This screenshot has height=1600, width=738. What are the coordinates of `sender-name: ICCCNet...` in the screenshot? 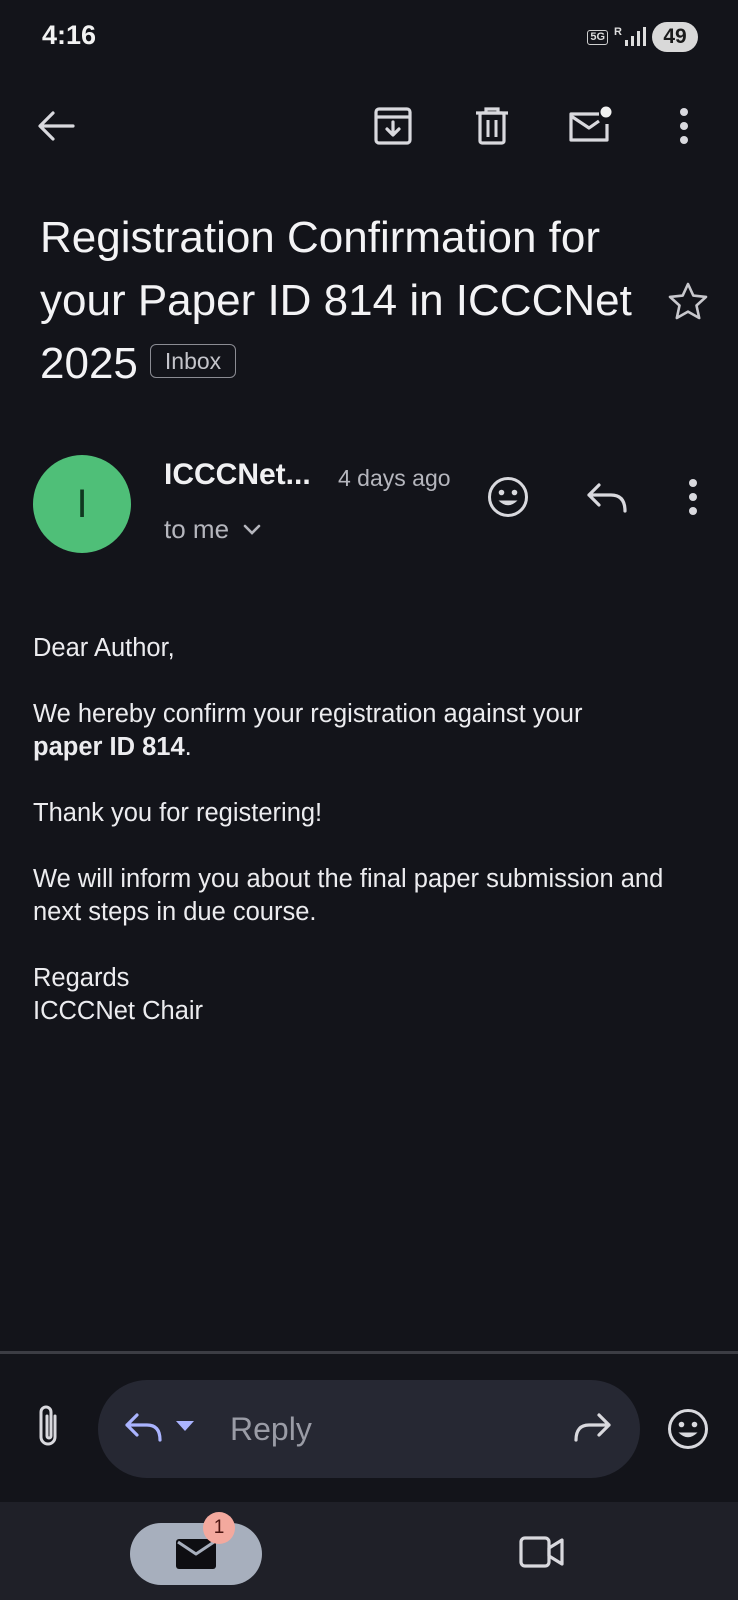 It's located at (237, 475).